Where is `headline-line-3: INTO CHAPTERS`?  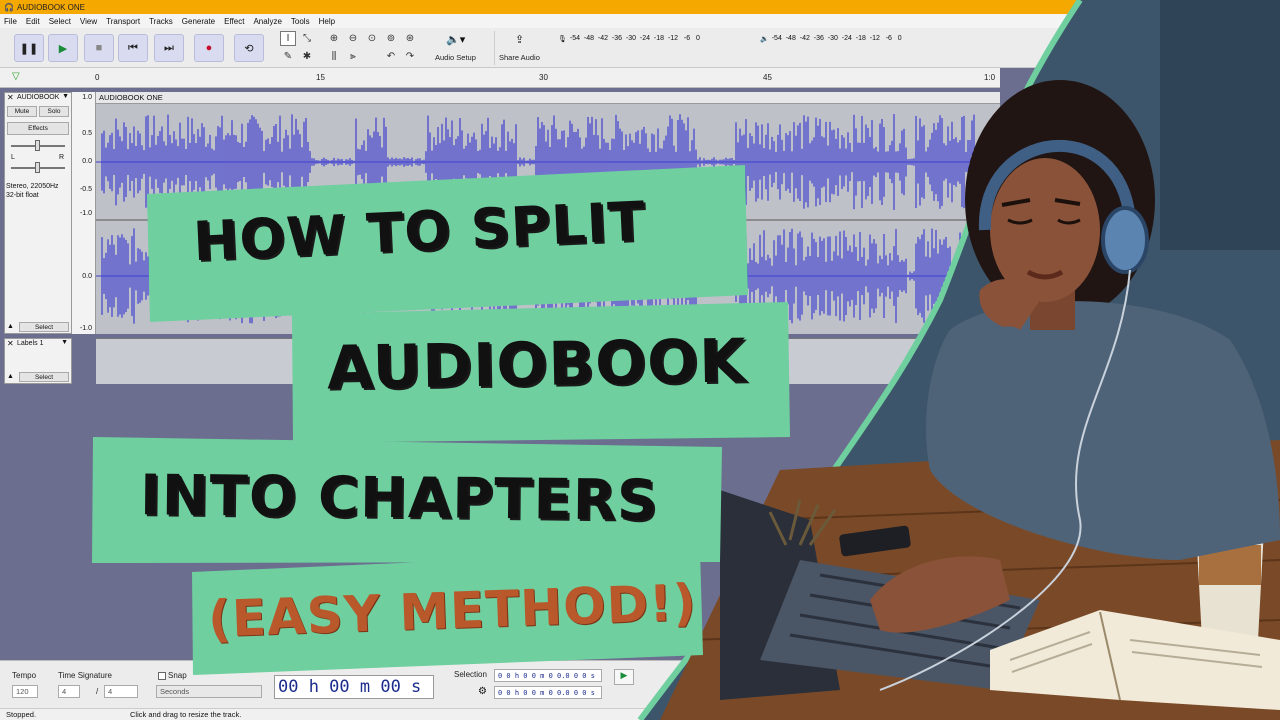 headline-line-3: INTO CHAPTERS is located at coordinates (399, 498).